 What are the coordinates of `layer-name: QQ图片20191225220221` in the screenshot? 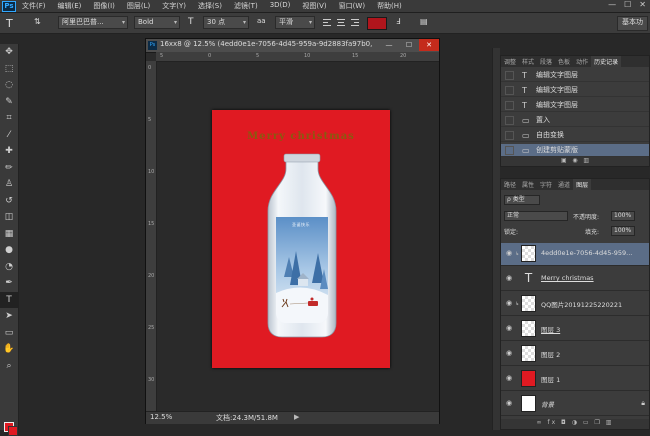 It's located at (593, 304).